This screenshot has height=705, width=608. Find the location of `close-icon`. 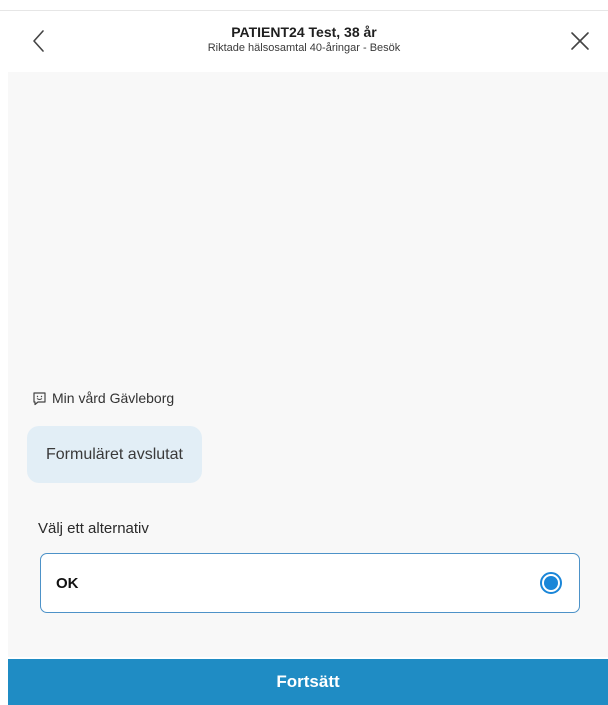

close-icon is located at coordinates (580, 41).